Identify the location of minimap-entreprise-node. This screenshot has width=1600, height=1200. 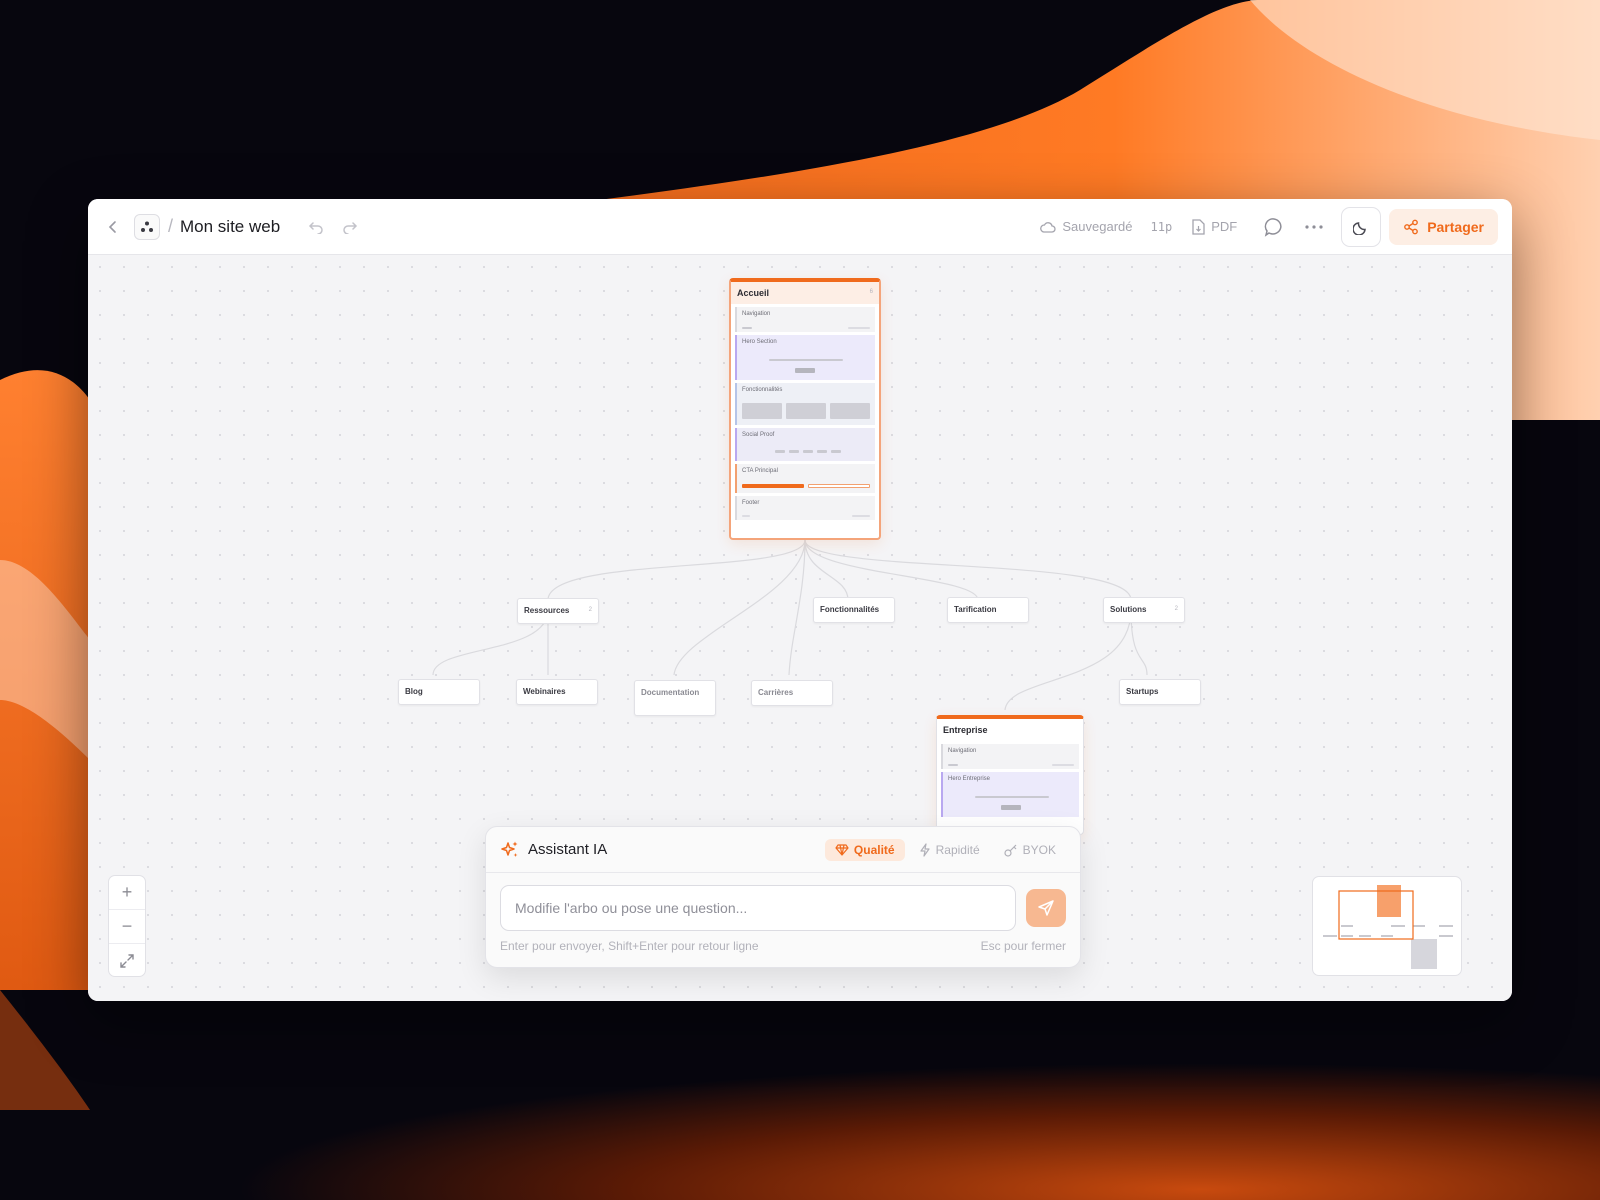
(1424, 954).